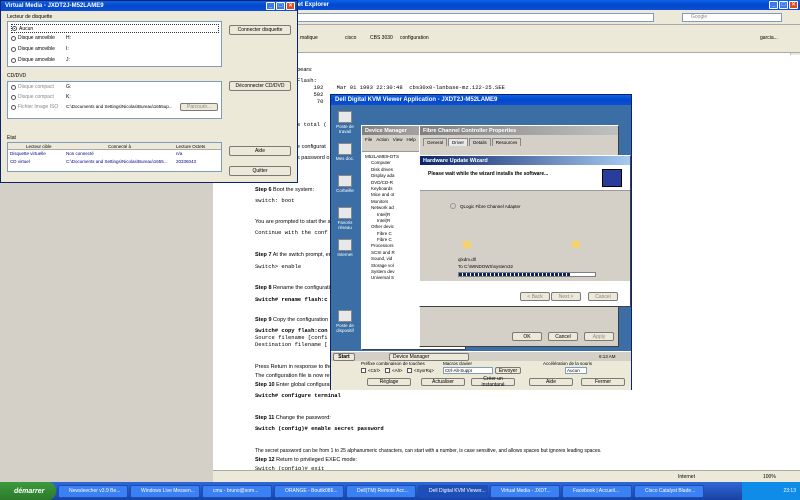  What do you see at coordinates (345, 117) in the screenshot?
I see `computer-icon` at bounding box center [345, 117].